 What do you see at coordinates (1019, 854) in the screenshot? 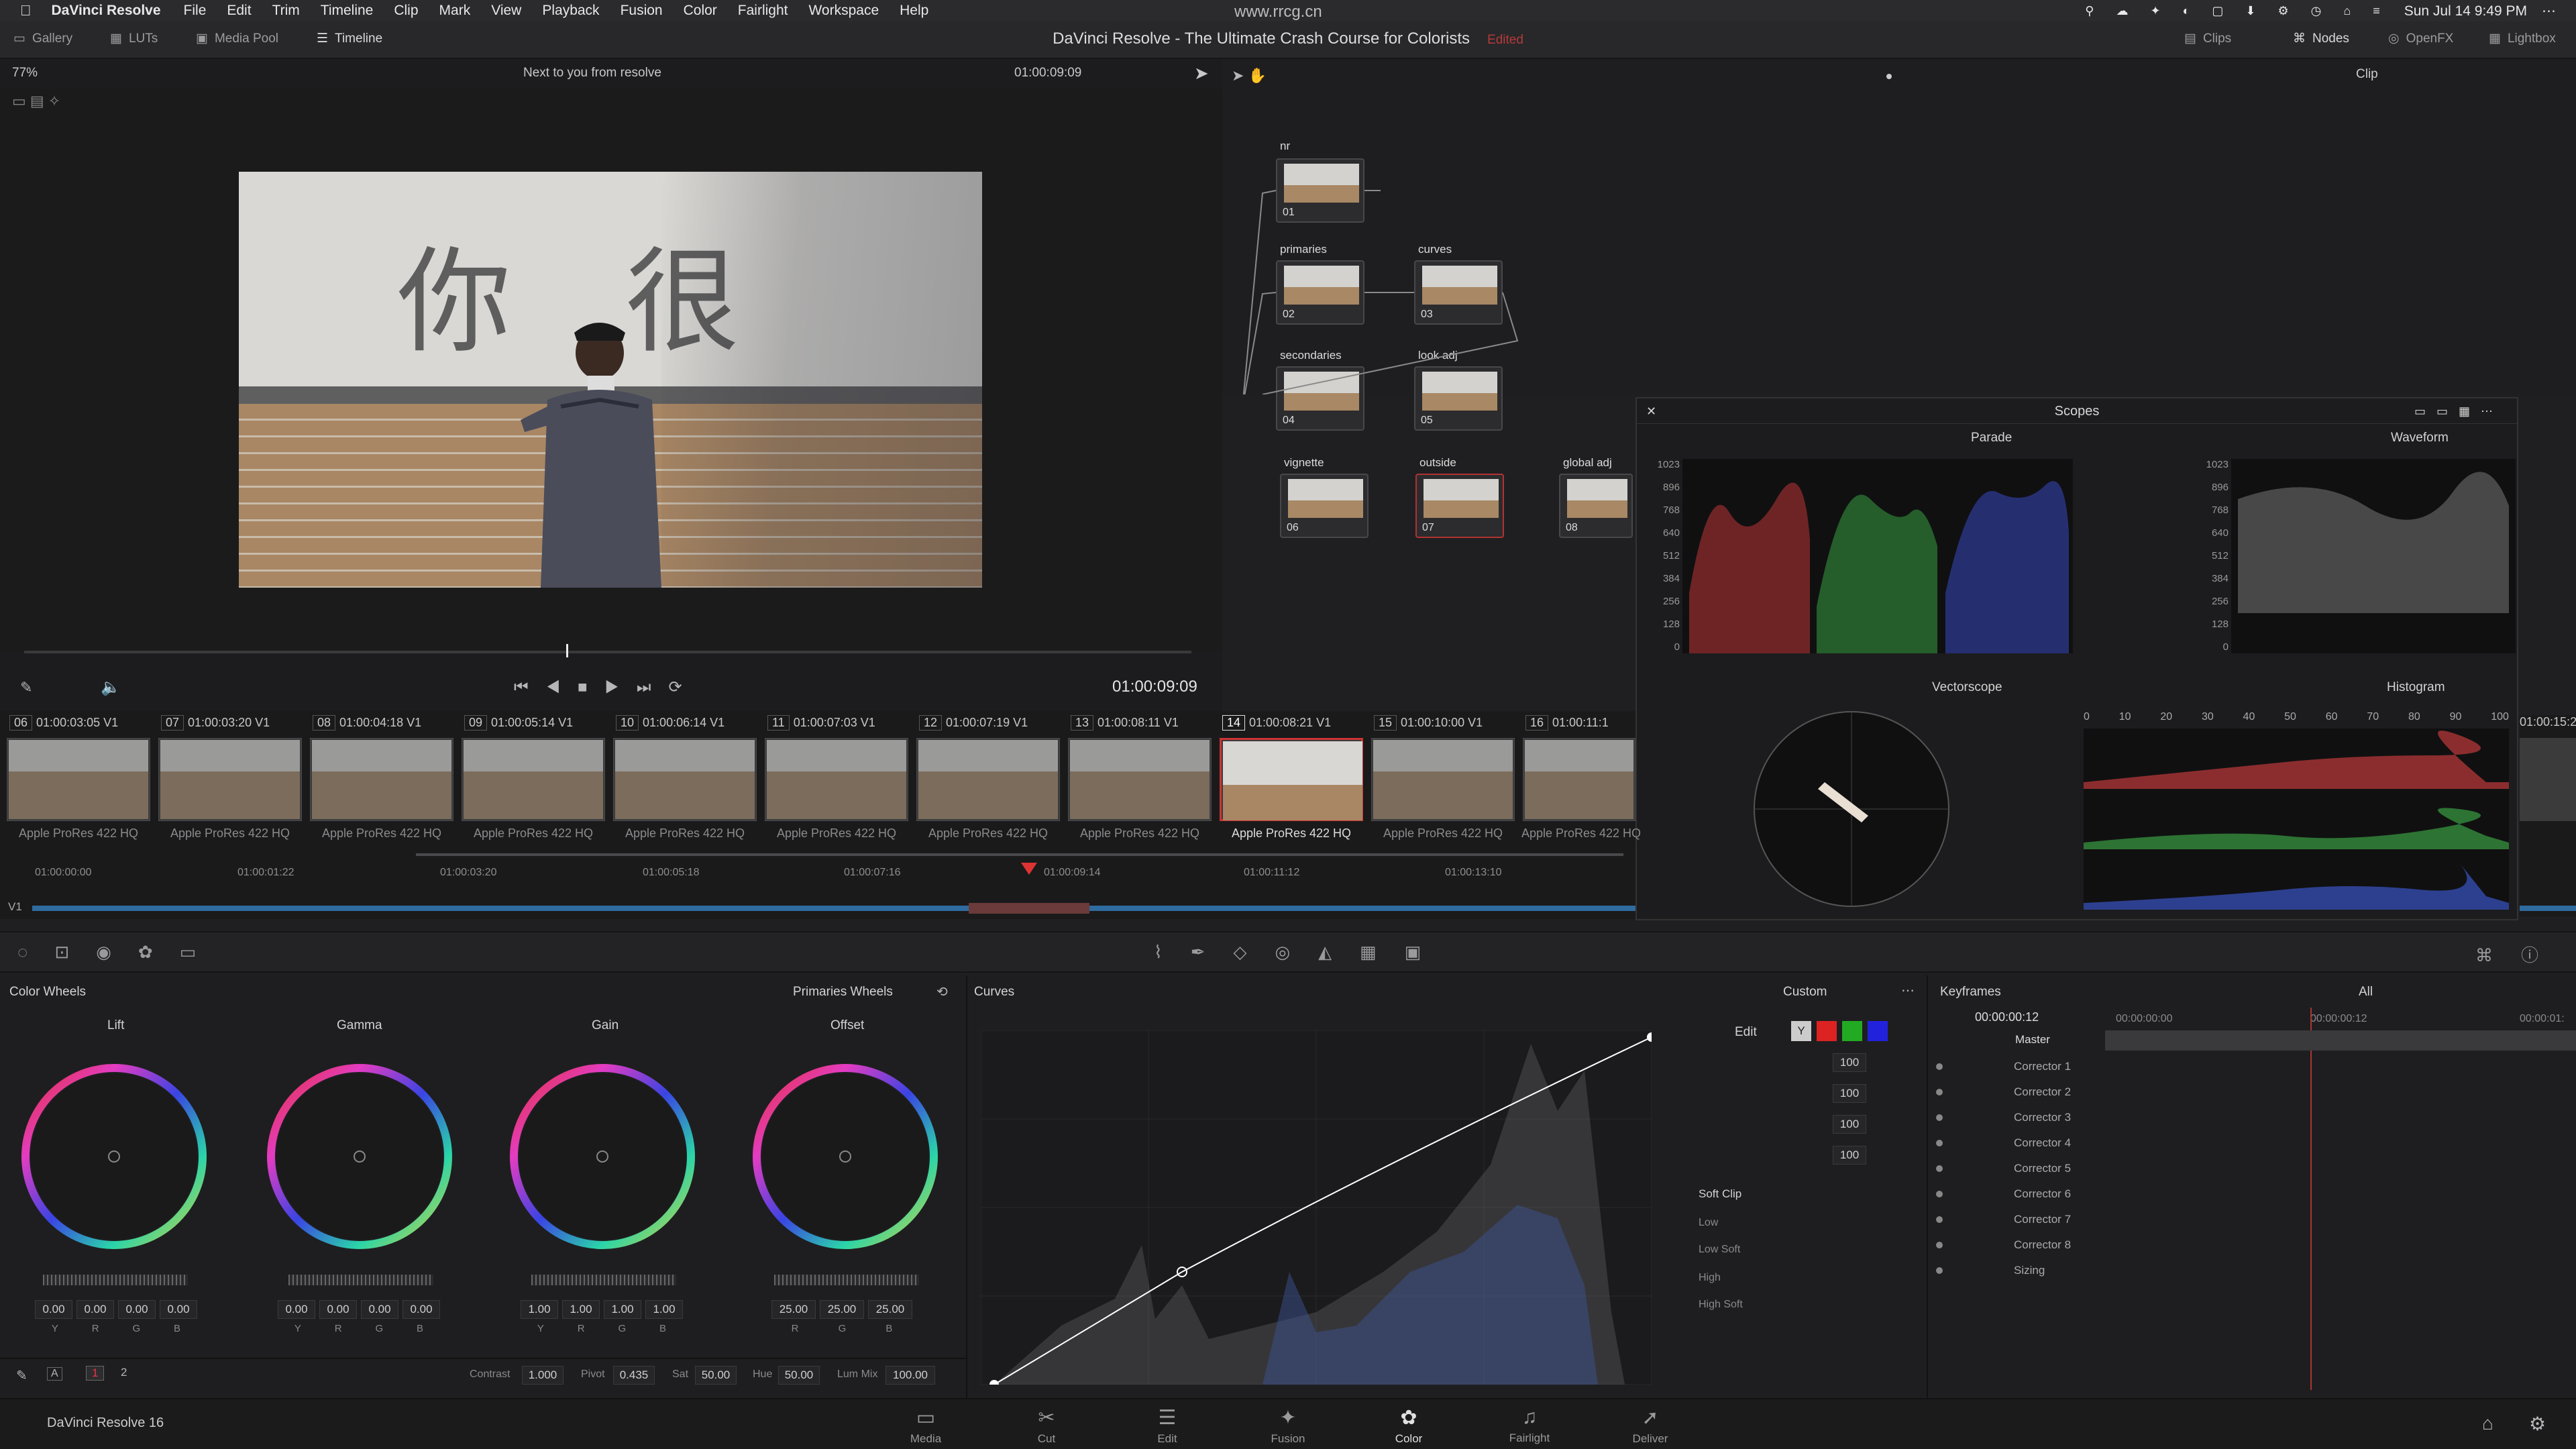
I see `timeline-scrollbar` at bounding box center [1019, 854].